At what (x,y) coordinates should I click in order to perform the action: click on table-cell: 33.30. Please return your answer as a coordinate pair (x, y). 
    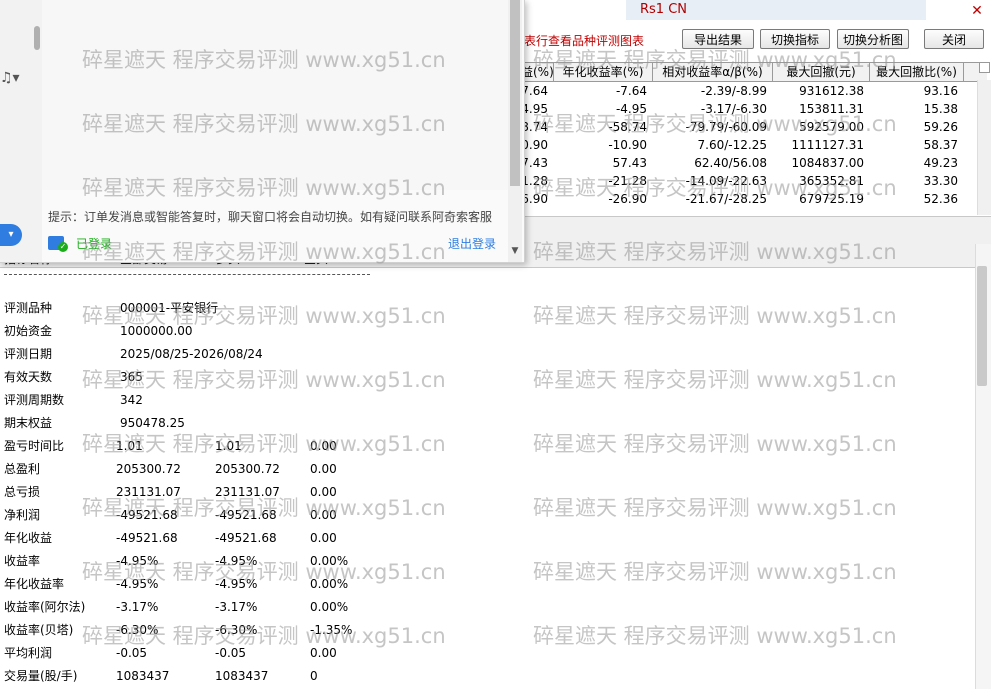
    Looking at the image, I should click on (940, 181).